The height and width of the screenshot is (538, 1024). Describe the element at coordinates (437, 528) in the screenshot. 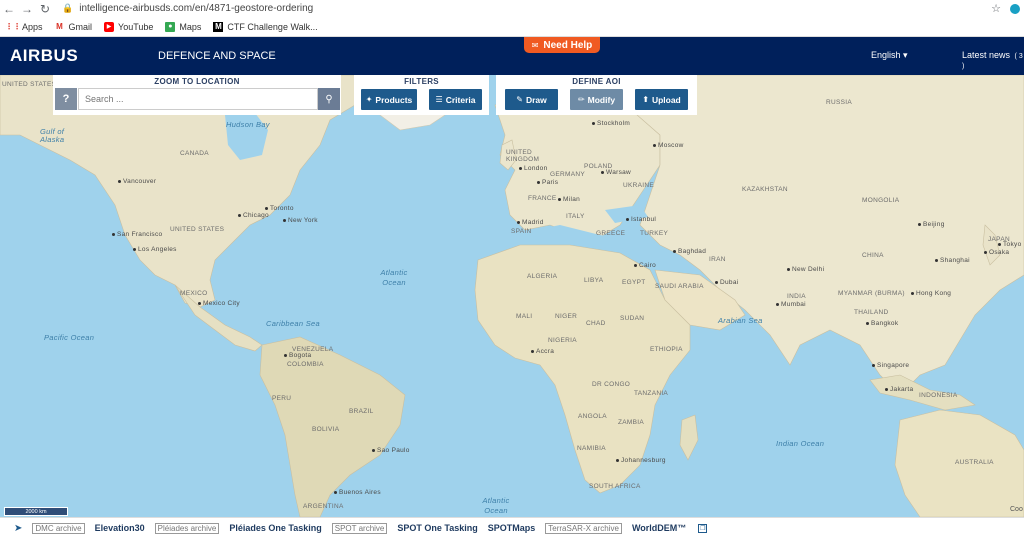

I see `product-spot-one-tasking: SPOT One Tasking` at that location.